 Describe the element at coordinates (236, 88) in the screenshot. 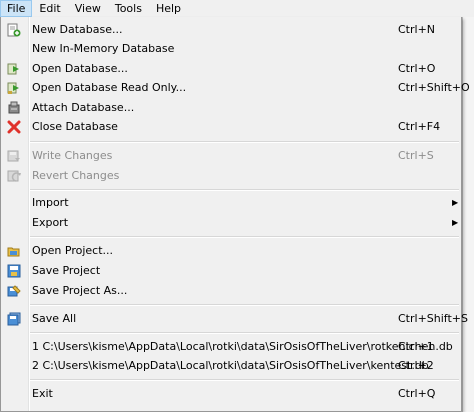

I see `menu-item-open-database-read-only: Open Database Read Only... Ctrl+Shift+O` at that location.